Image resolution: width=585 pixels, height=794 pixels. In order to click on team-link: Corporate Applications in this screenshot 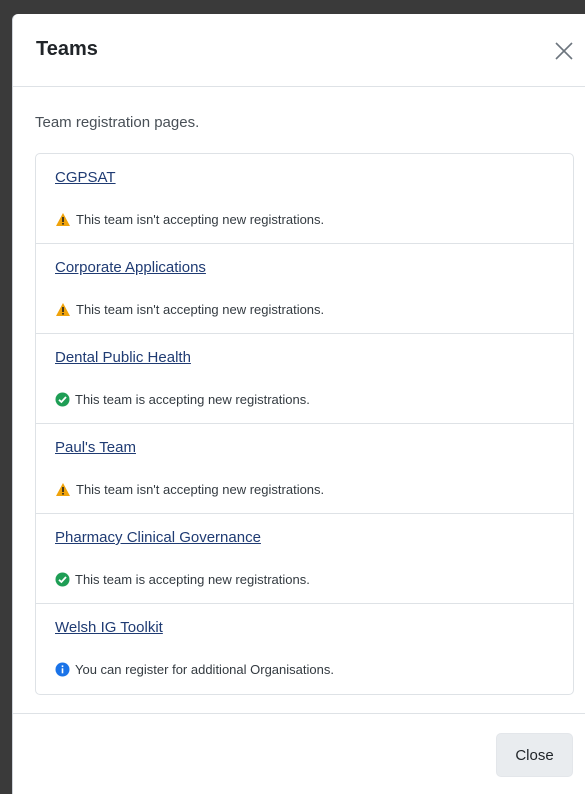, I will do `click(130, 267)`.